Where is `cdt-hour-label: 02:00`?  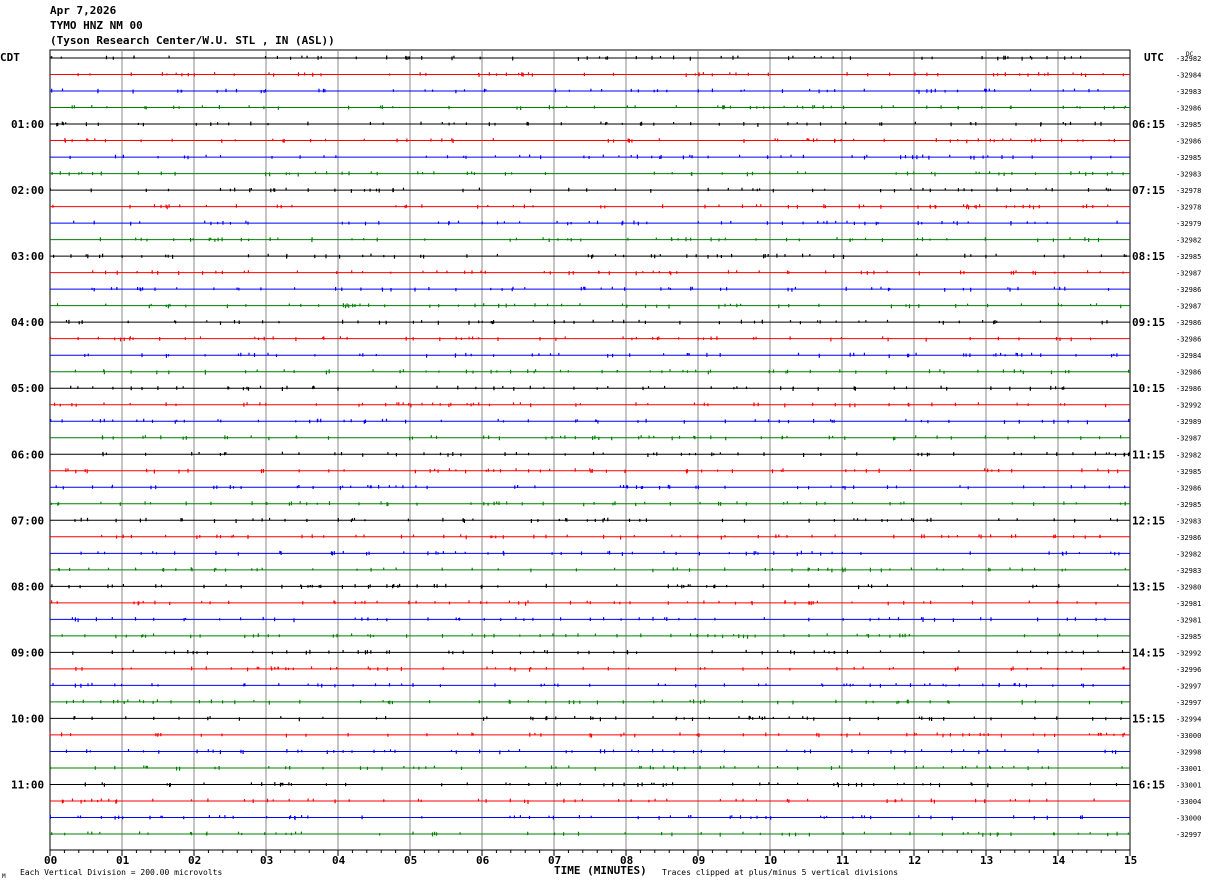
cdt-hour-label: 02:00 is located at coordinates (27, 190).